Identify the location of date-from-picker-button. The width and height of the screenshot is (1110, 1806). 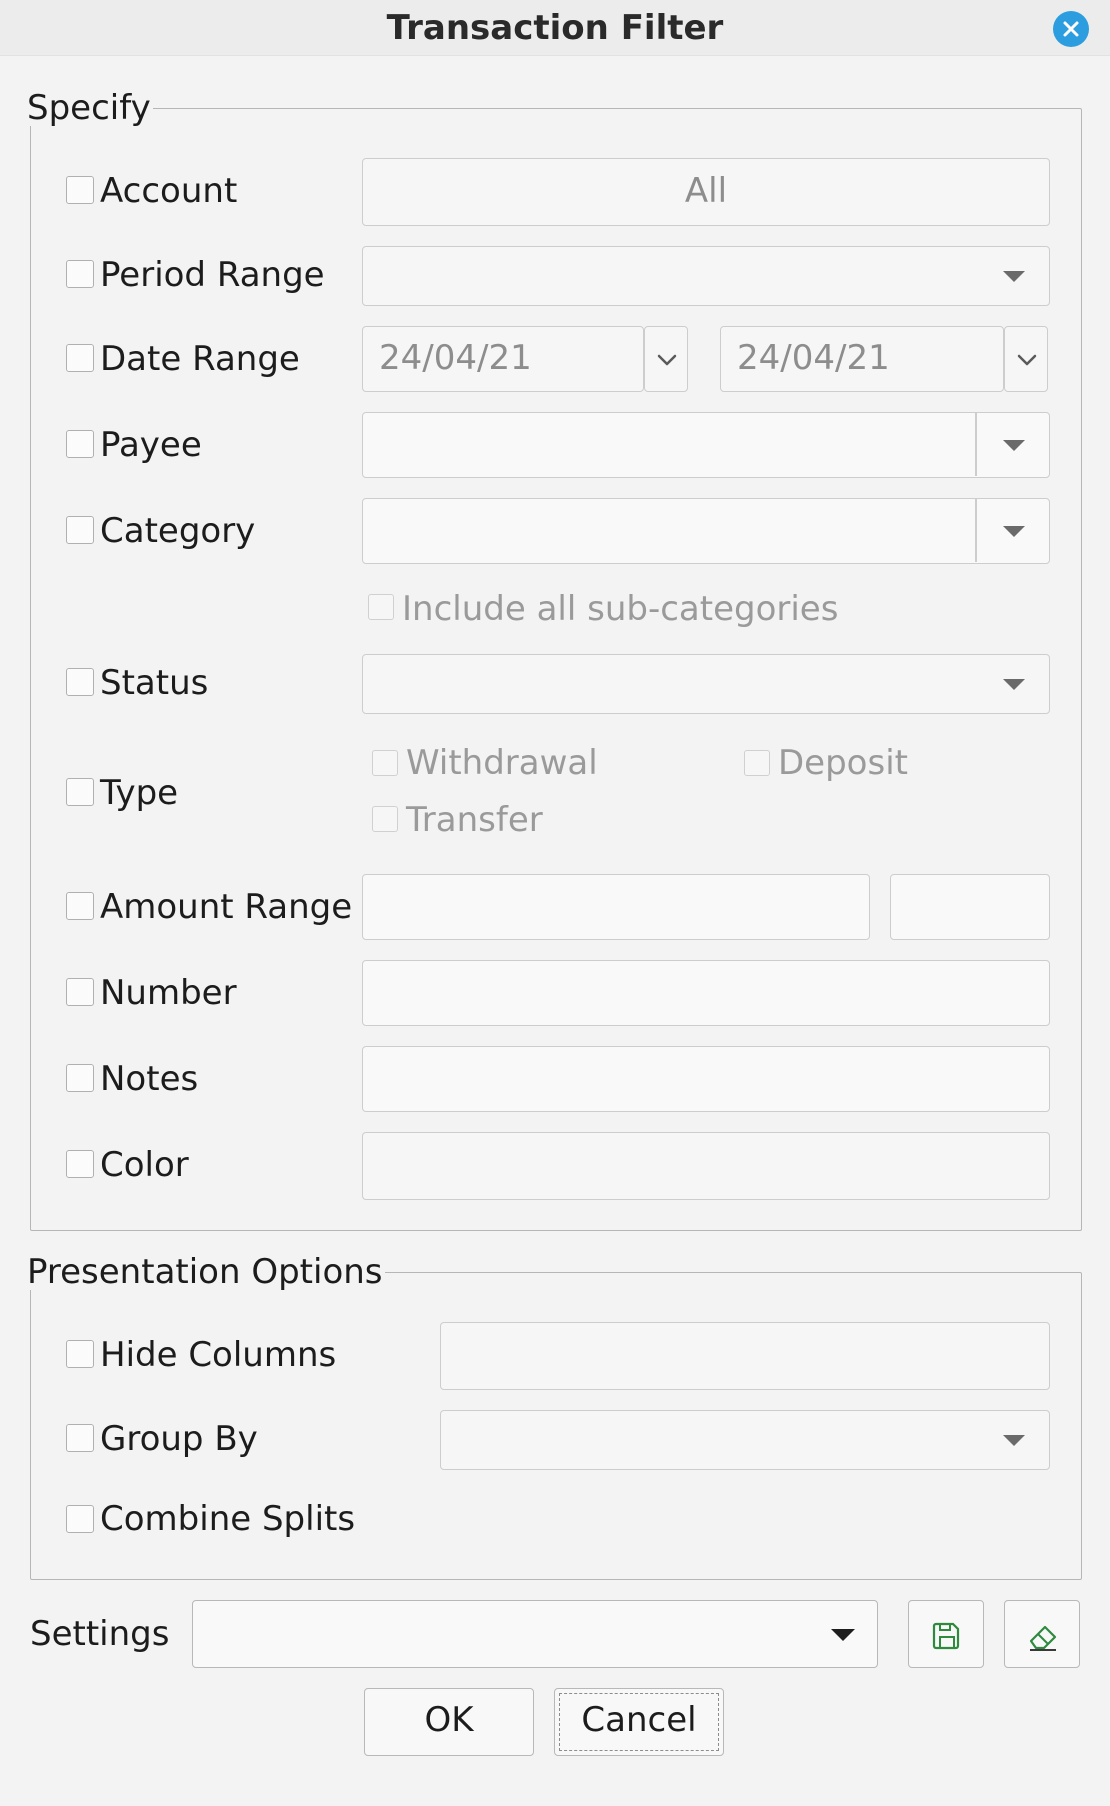
(666, 359).